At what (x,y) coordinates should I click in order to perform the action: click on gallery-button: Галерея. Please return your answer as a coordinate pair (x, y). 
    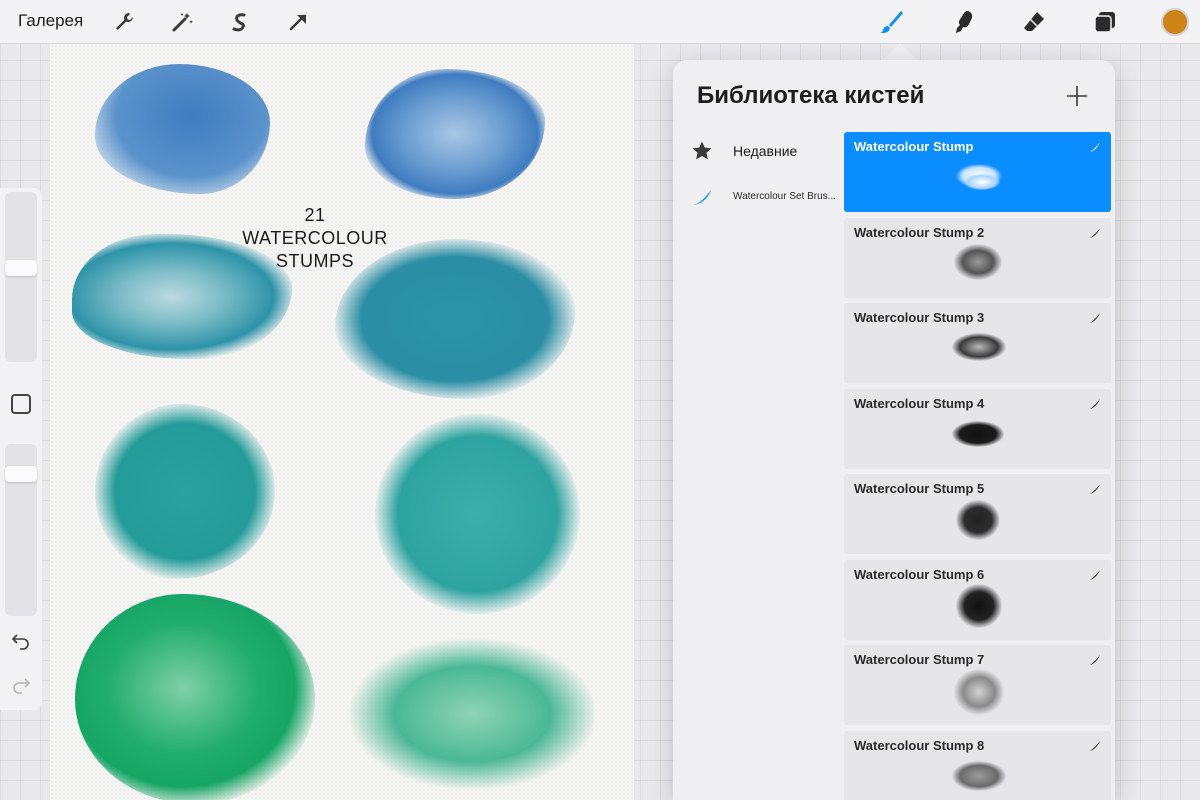
    Looking at the image, I should click on (50, 21).